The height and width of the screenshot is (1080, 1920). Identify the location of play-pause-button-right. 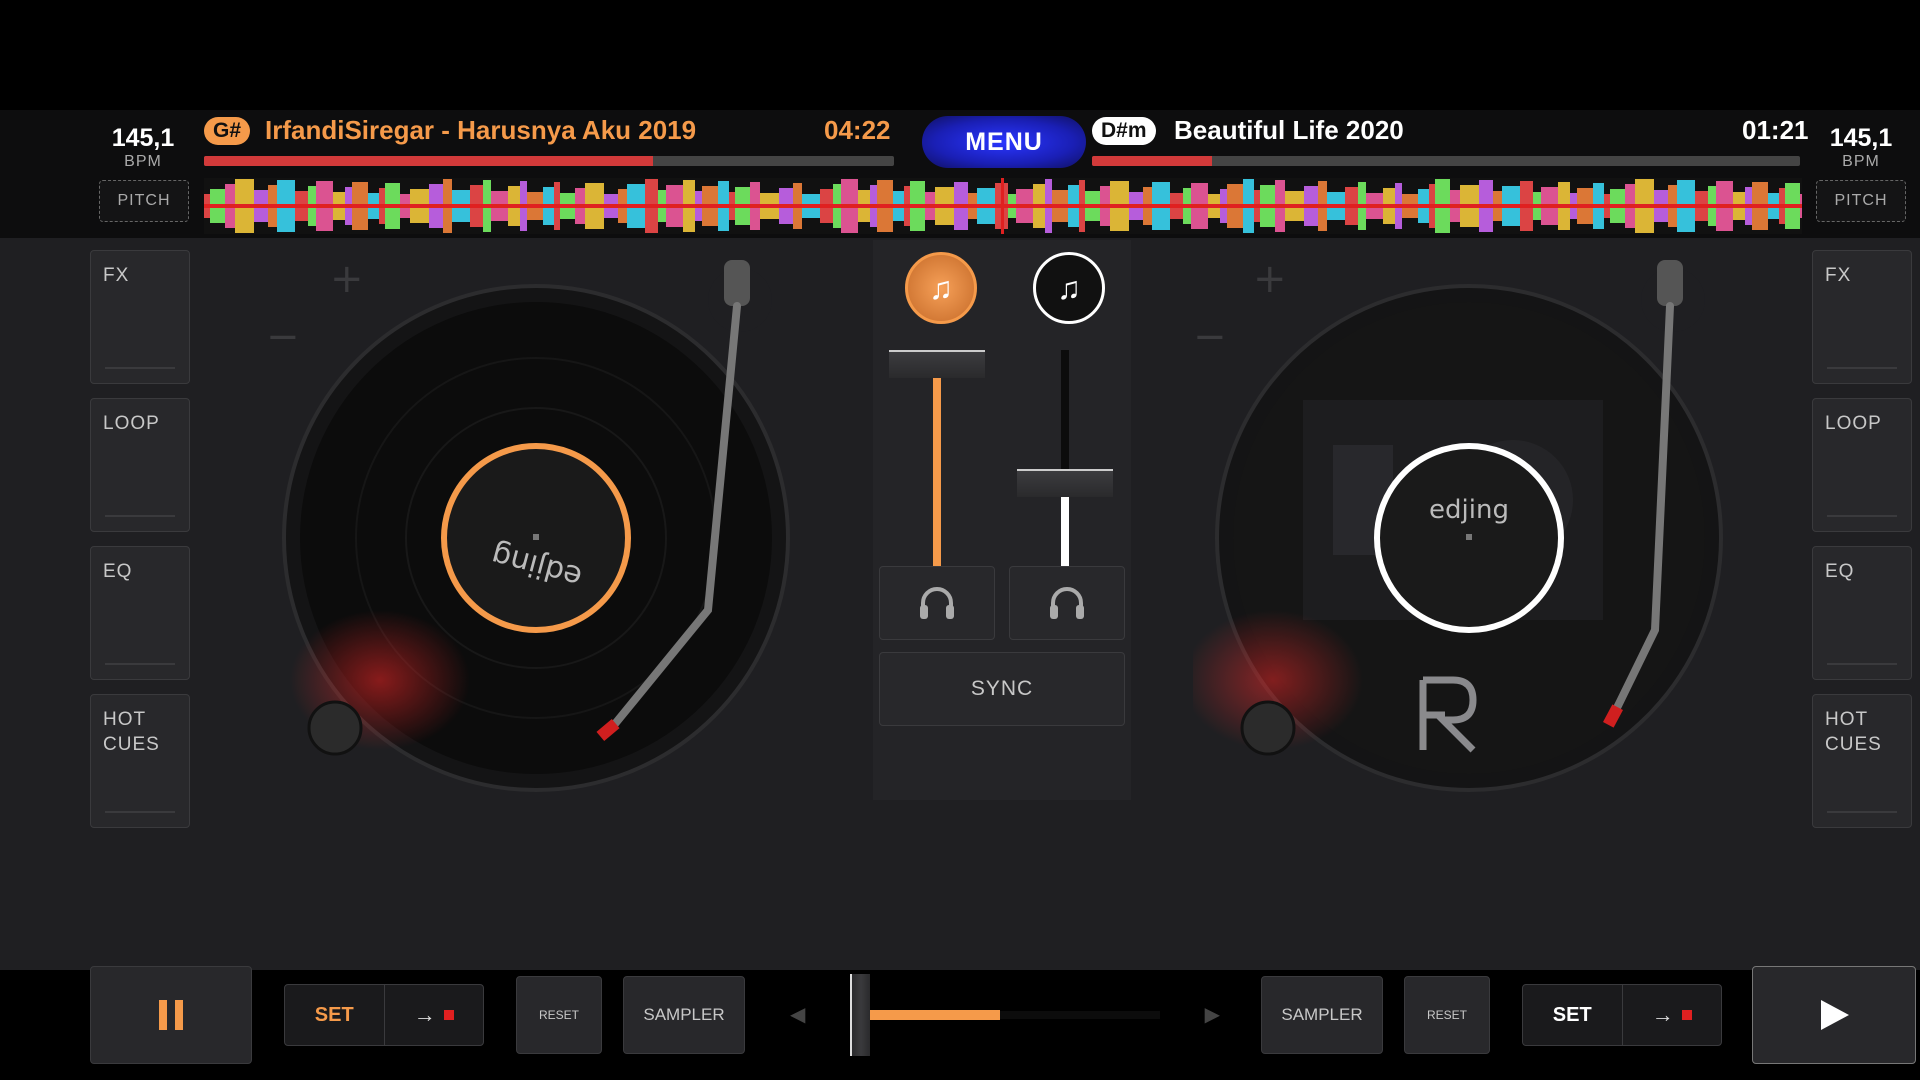
(1834, 1015).